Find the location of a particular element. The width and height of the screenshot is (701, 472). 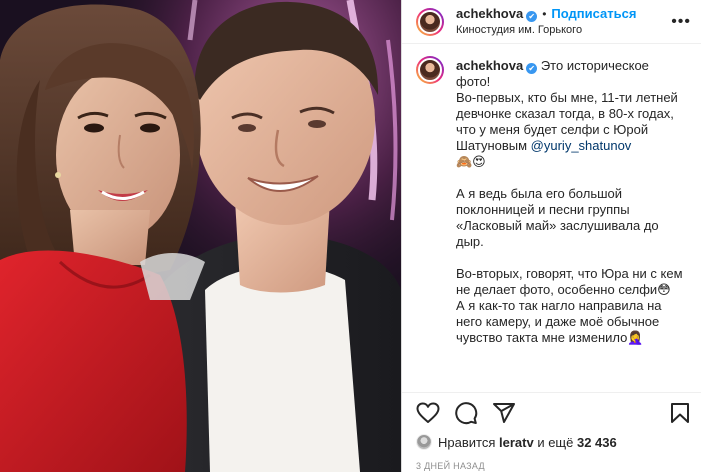

action-icons is located at coordinates (554, 413).